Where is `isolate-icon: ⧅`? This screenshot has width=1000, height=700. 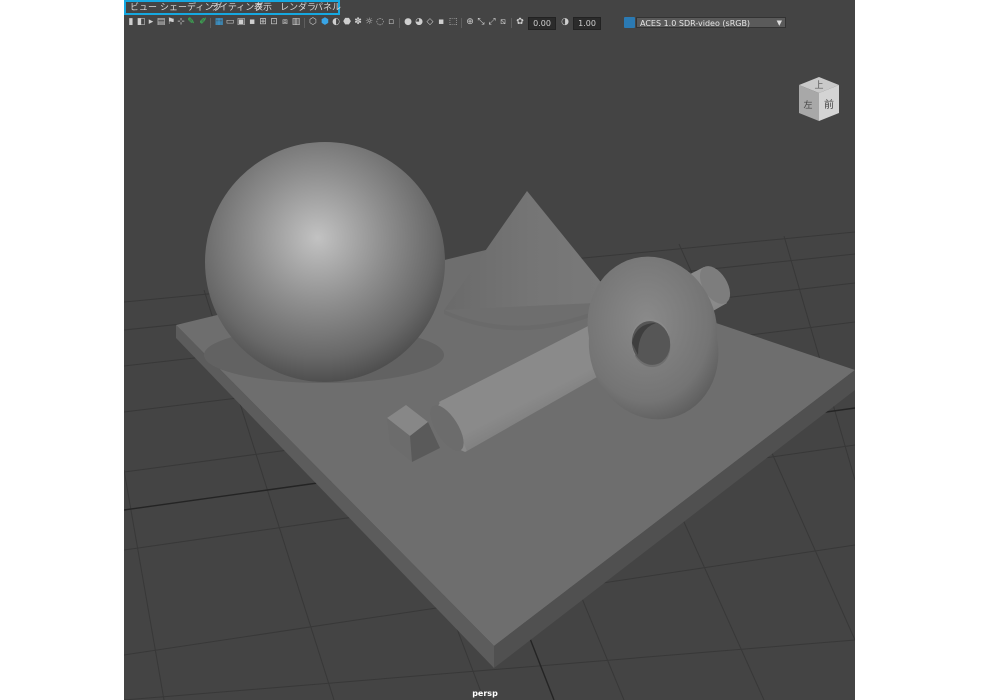 isolate-icon: ⧅ is located at coordinates (503, 22).